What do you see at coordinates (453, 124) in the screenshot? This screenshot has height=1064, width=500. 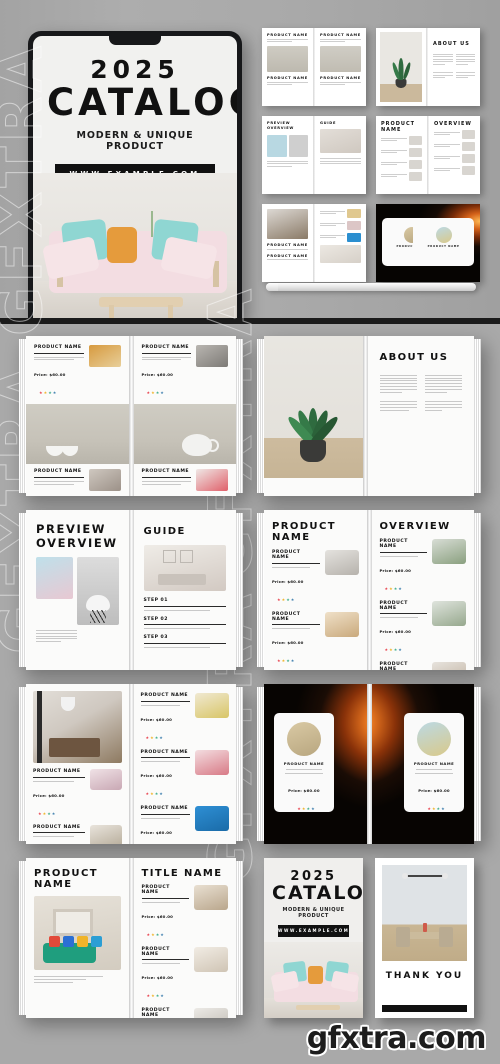 I see `thumb-header: OVERVIEW` at bounding box center [453, 124].